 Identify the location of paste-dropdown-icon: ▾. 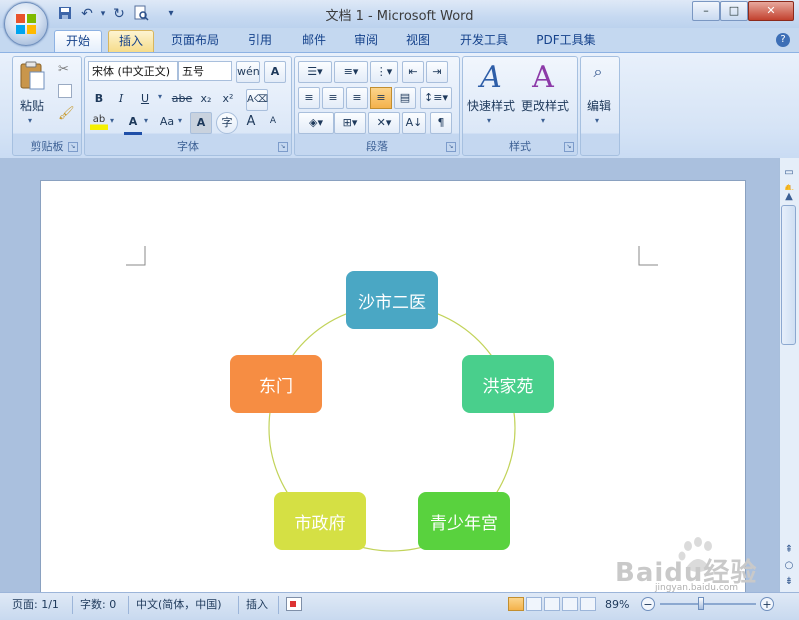
(30, 120).